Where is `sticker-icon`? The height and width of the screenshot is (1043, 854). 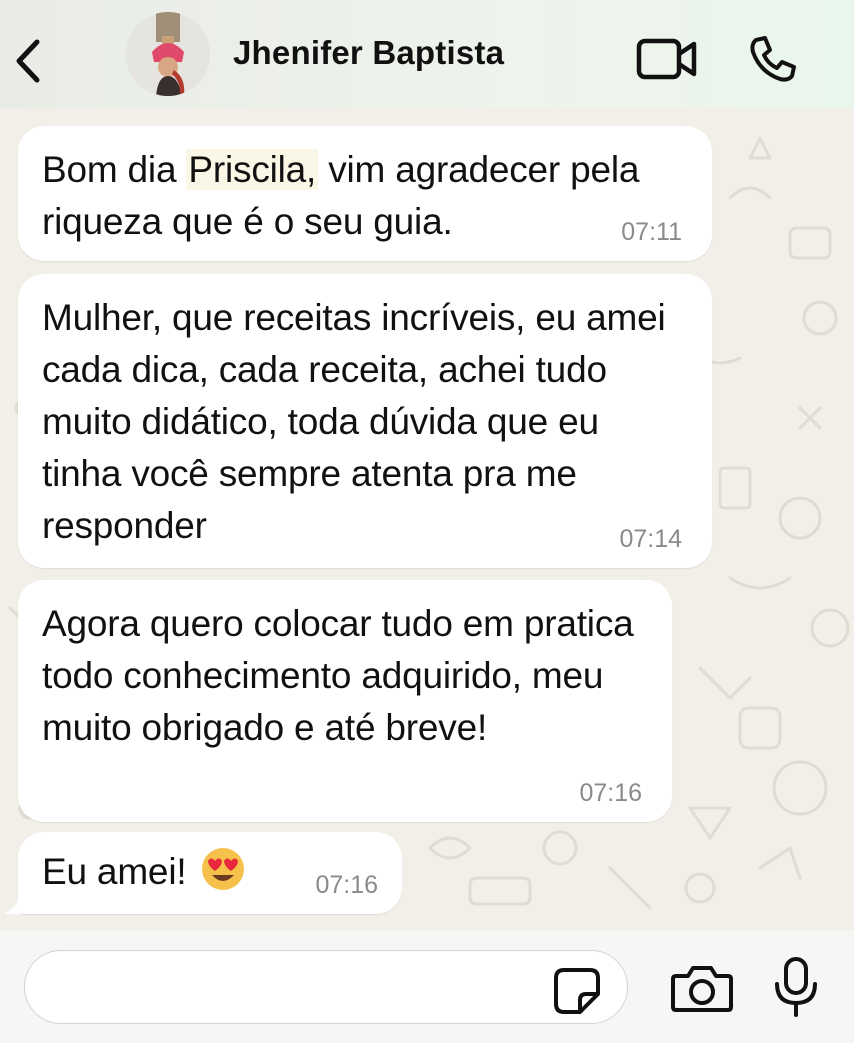
sticker-icon is located at coordinates (577, 991).